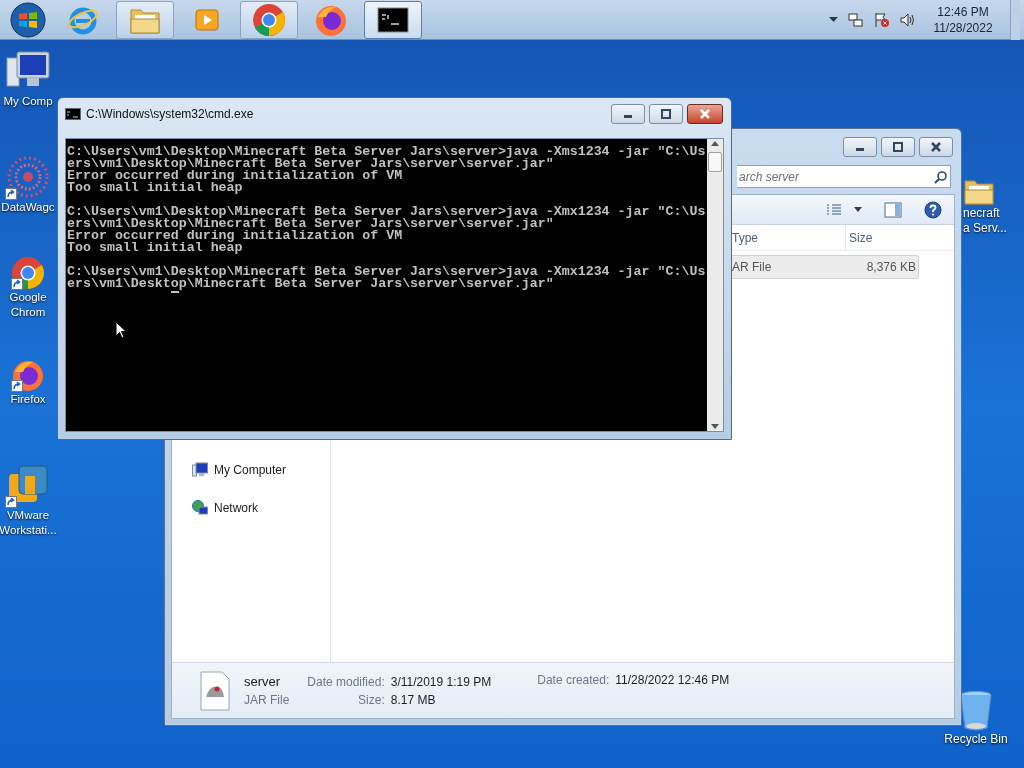 The height and width of the screenshot is (768, 1024). Describe the element at coordinates (824, 267) in the screenshot. I see `file-row: AR File 8,376 KB` at that location.